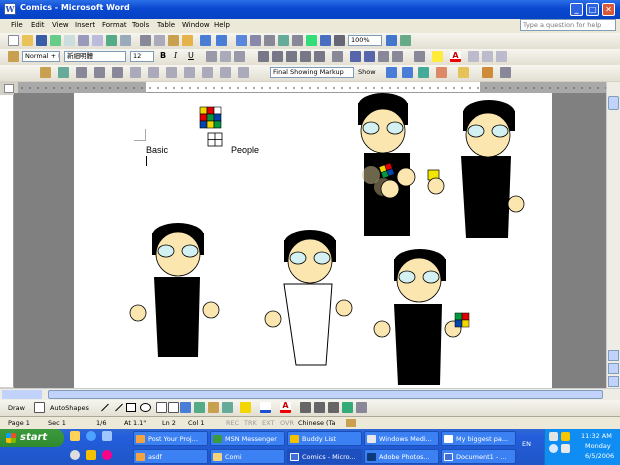 Image resolution: width=620 pixels, height=465 pixels. What do you see at coordinates (596, 436) in the screenshot?
I see `clock-time: 11:32 AM` at bounding box center [596, 436].